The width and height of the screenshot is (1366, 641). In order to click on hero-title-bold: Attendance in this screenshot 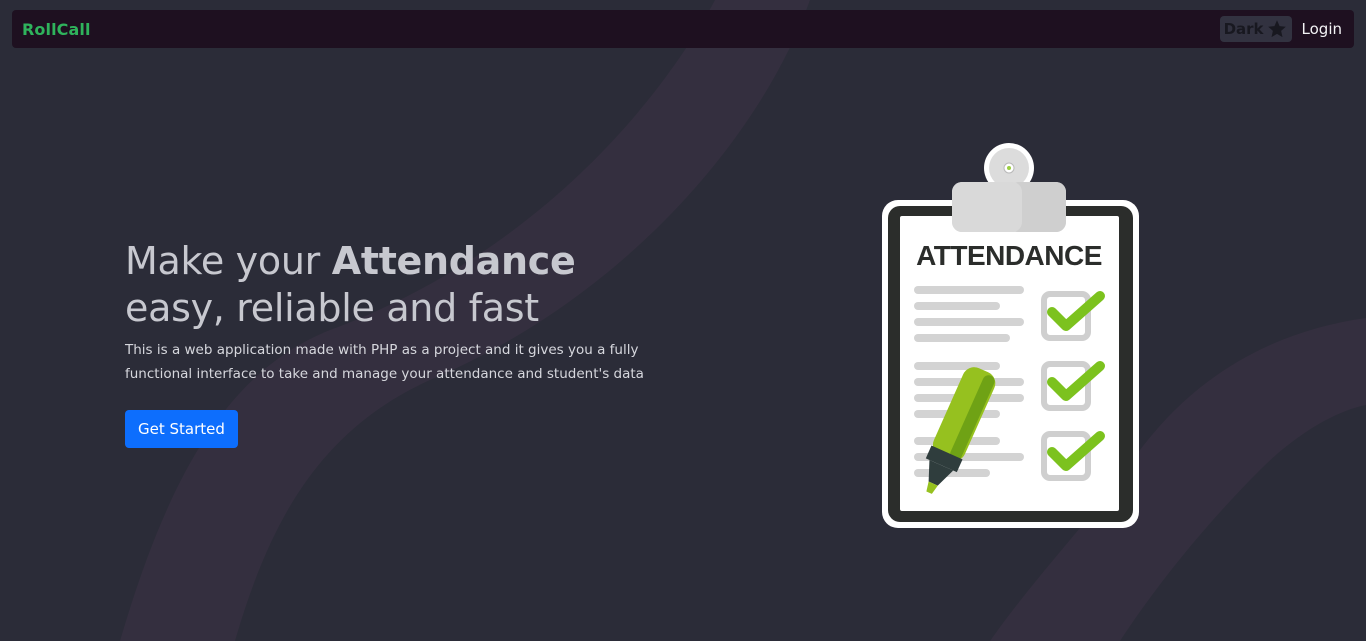, I will do `click(453, 261)`.